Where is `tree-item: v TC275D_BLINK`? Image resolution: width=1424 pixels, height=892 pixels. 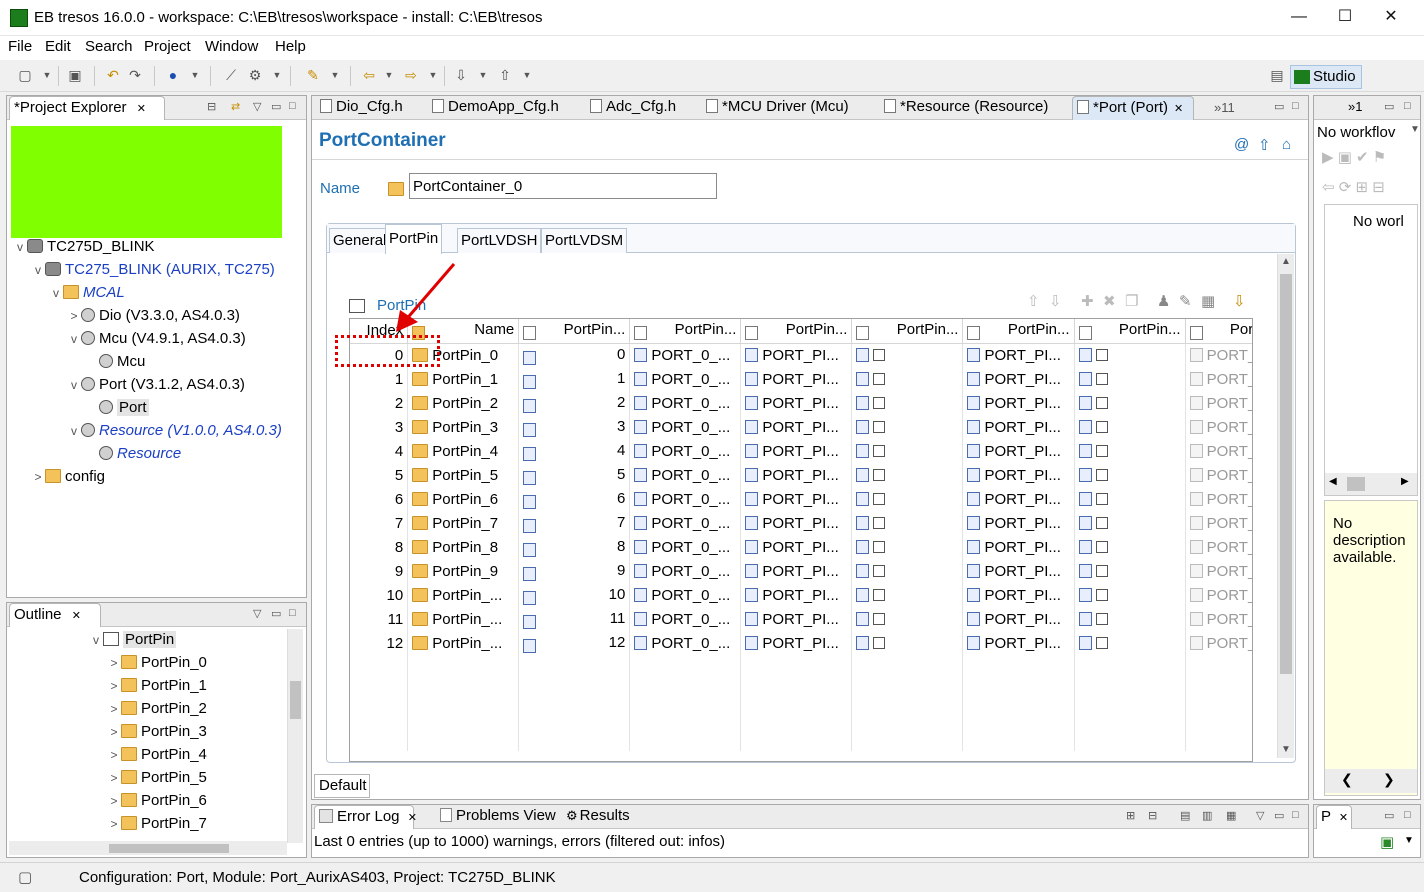
tree-item: v TC275D_BLINK is located at coordinates (84, 247).